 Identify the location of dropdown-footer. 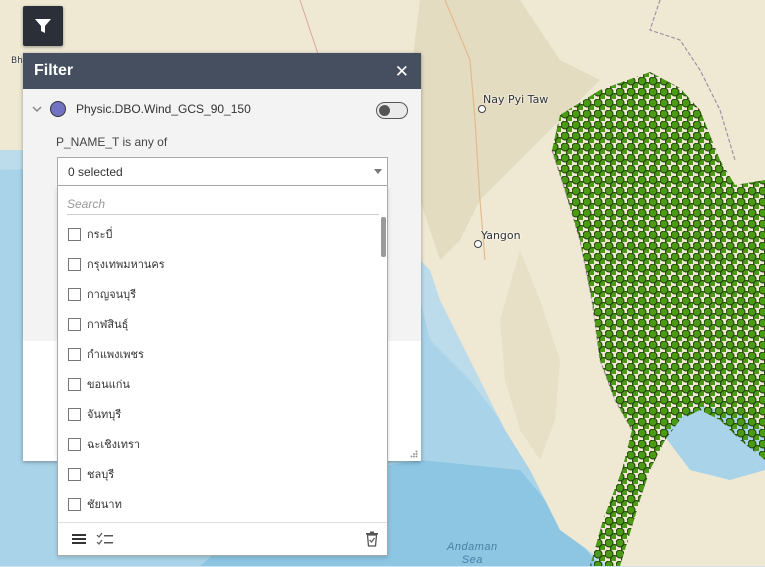
(222, 538).